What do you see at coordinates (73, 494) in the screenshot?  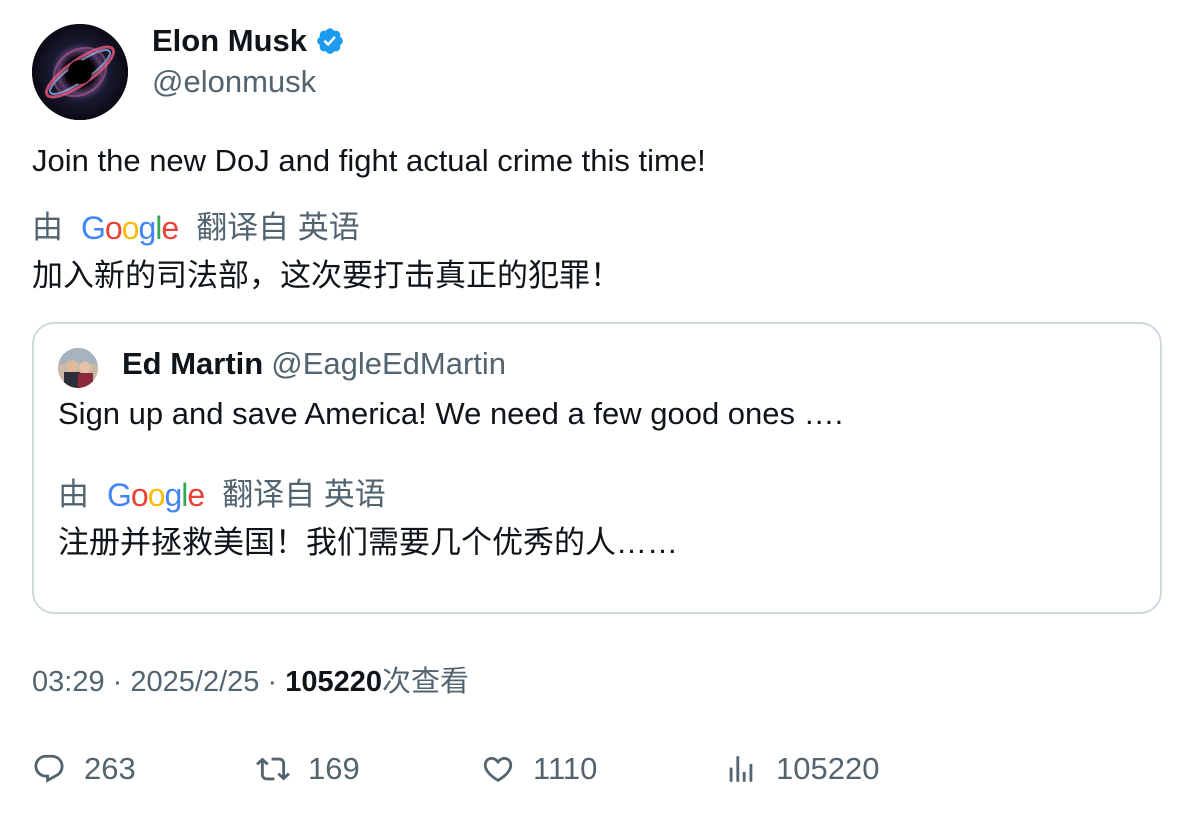 I see `quoted-translation-prefix: 由` at bounding box center [73, 494].